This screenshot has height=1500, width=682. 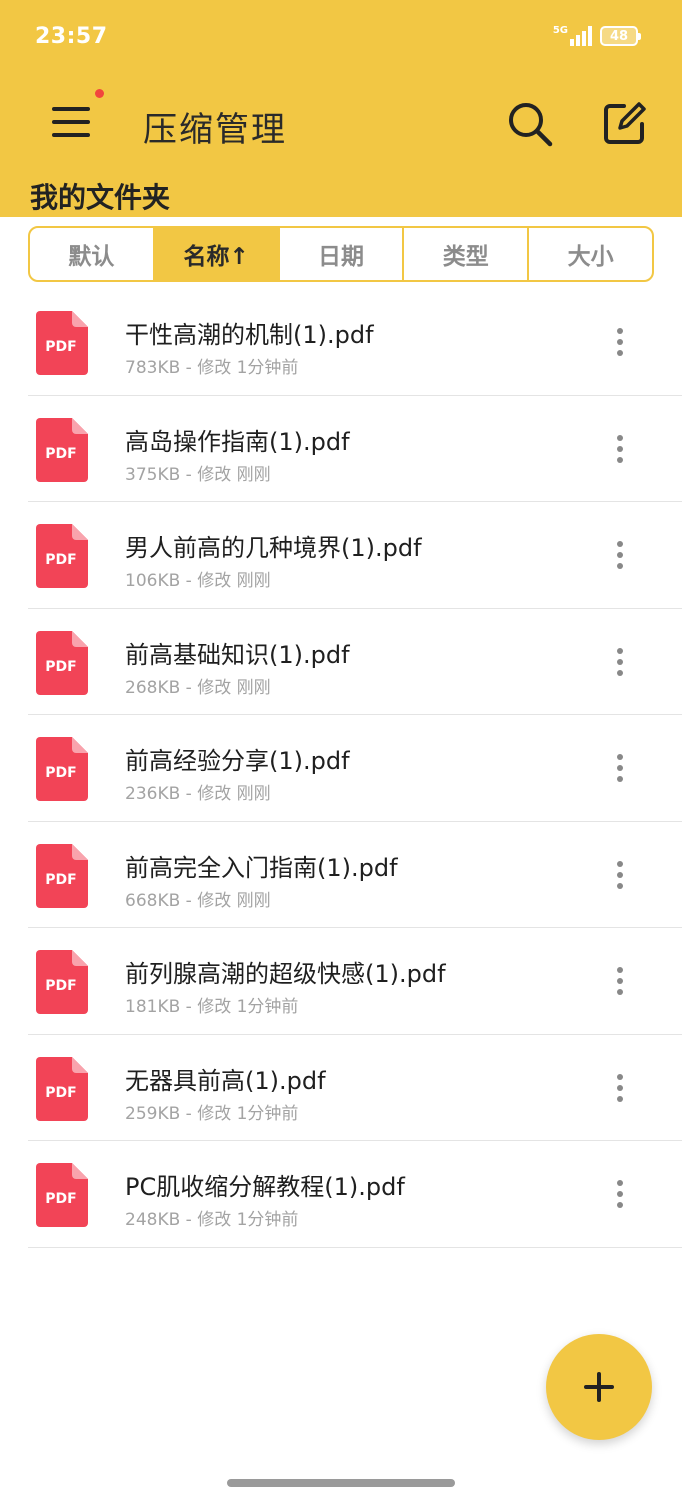 I want to click on sort-tab-name: 名称↑, so click(x=217, y=254).